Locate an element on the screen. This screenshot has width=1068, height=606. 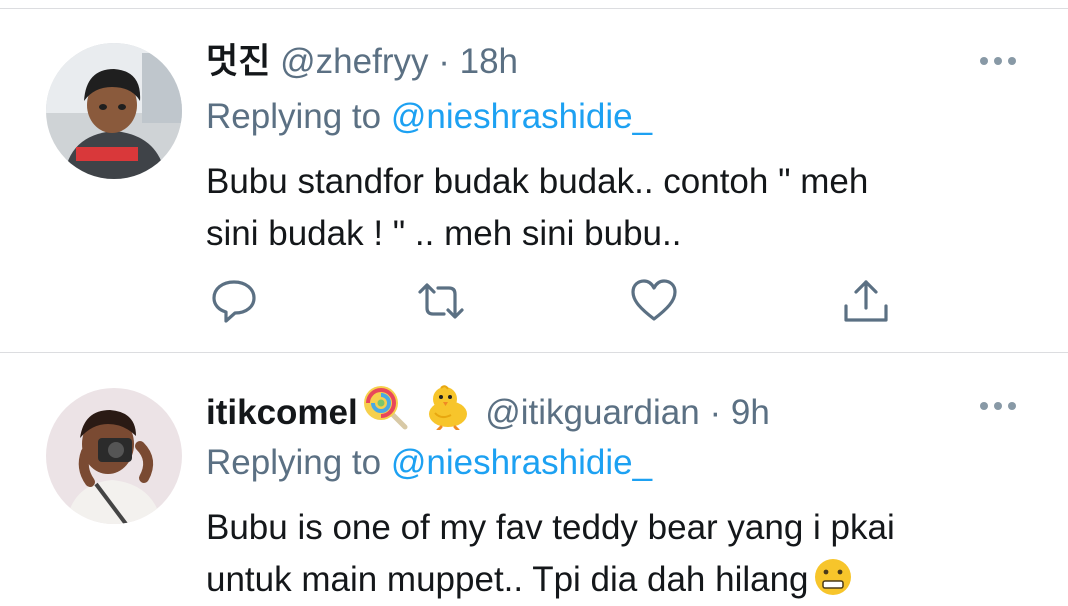
retweet-icon is located at coordinates (441, 301).